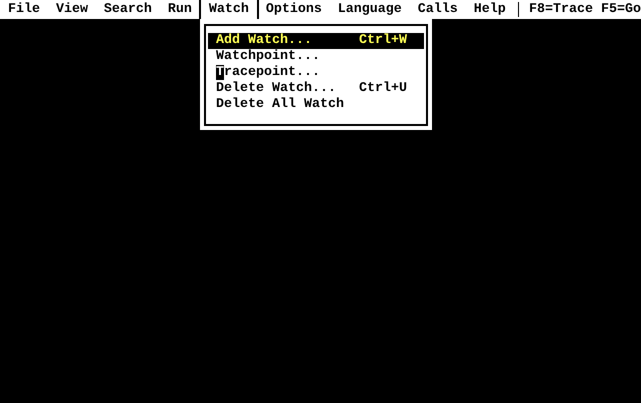 The width and height of the screenshot is (641, 403). I want to click on menu-item: Options, so click(294, 9).